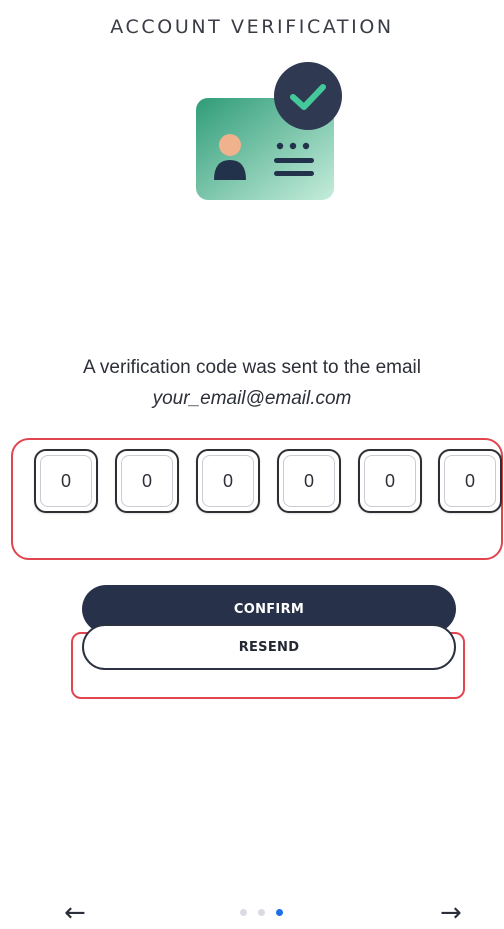 This screenshot has height=929, width=504. What do you see at coordinates (252, 27) in the screenshot?
I see `page-title: ACCOUNT VERIFICATION` at bounding box center [252, 27].